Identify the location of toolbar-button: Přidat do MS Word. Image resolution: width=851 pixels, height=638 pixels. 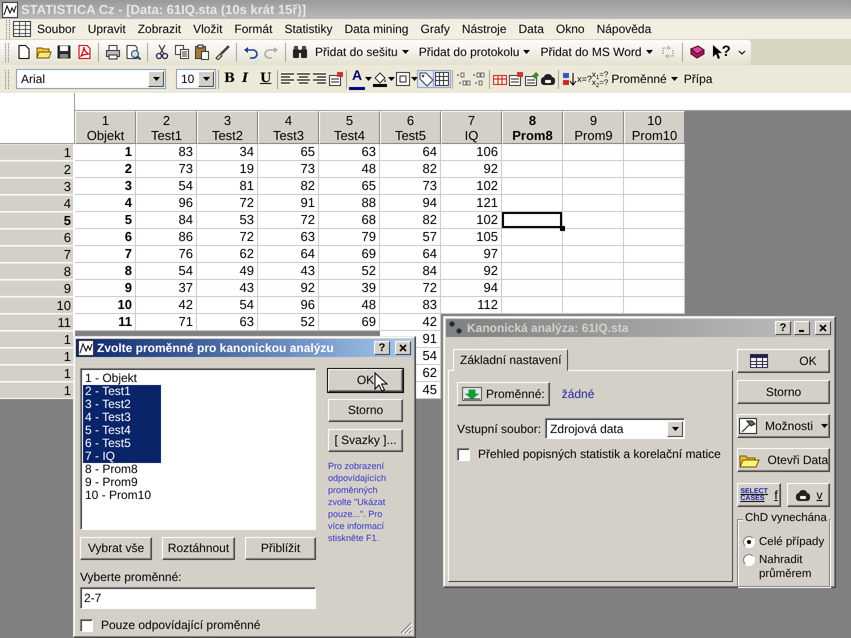
(596, 52).